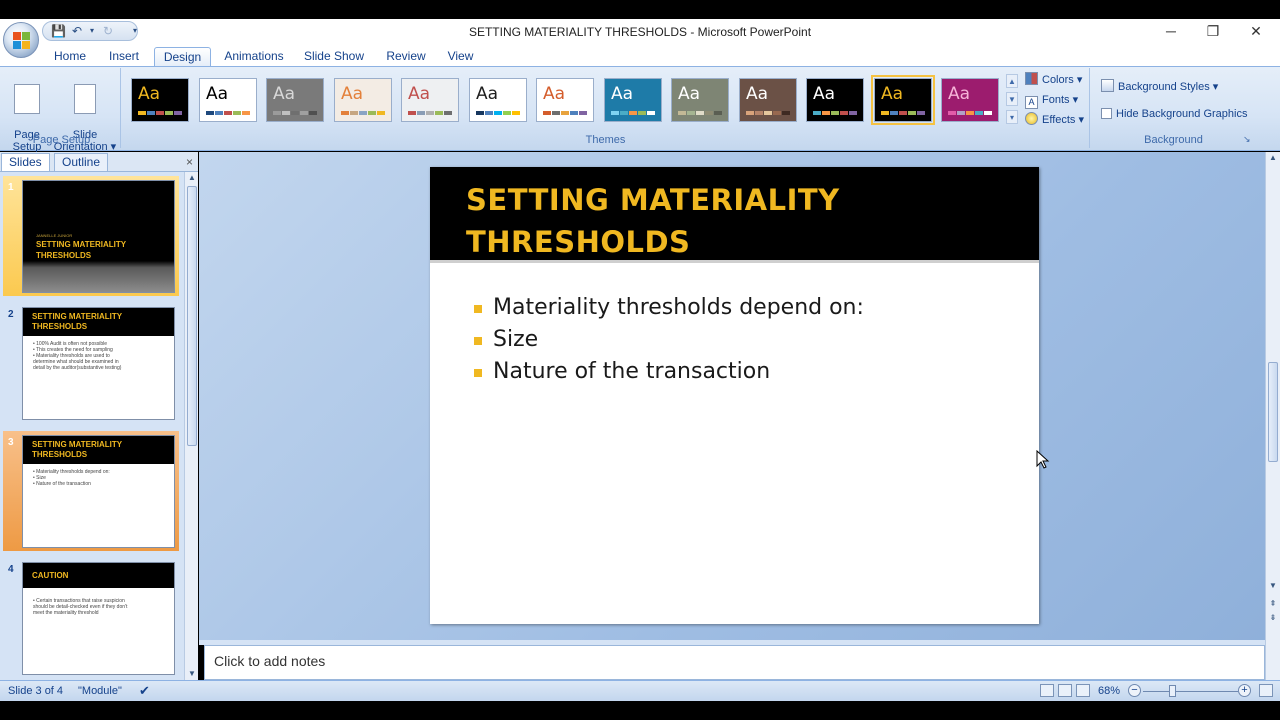  I want to click on slide-title: SETTING MATERIALITY THRESHOLDS, so click(736, 221).